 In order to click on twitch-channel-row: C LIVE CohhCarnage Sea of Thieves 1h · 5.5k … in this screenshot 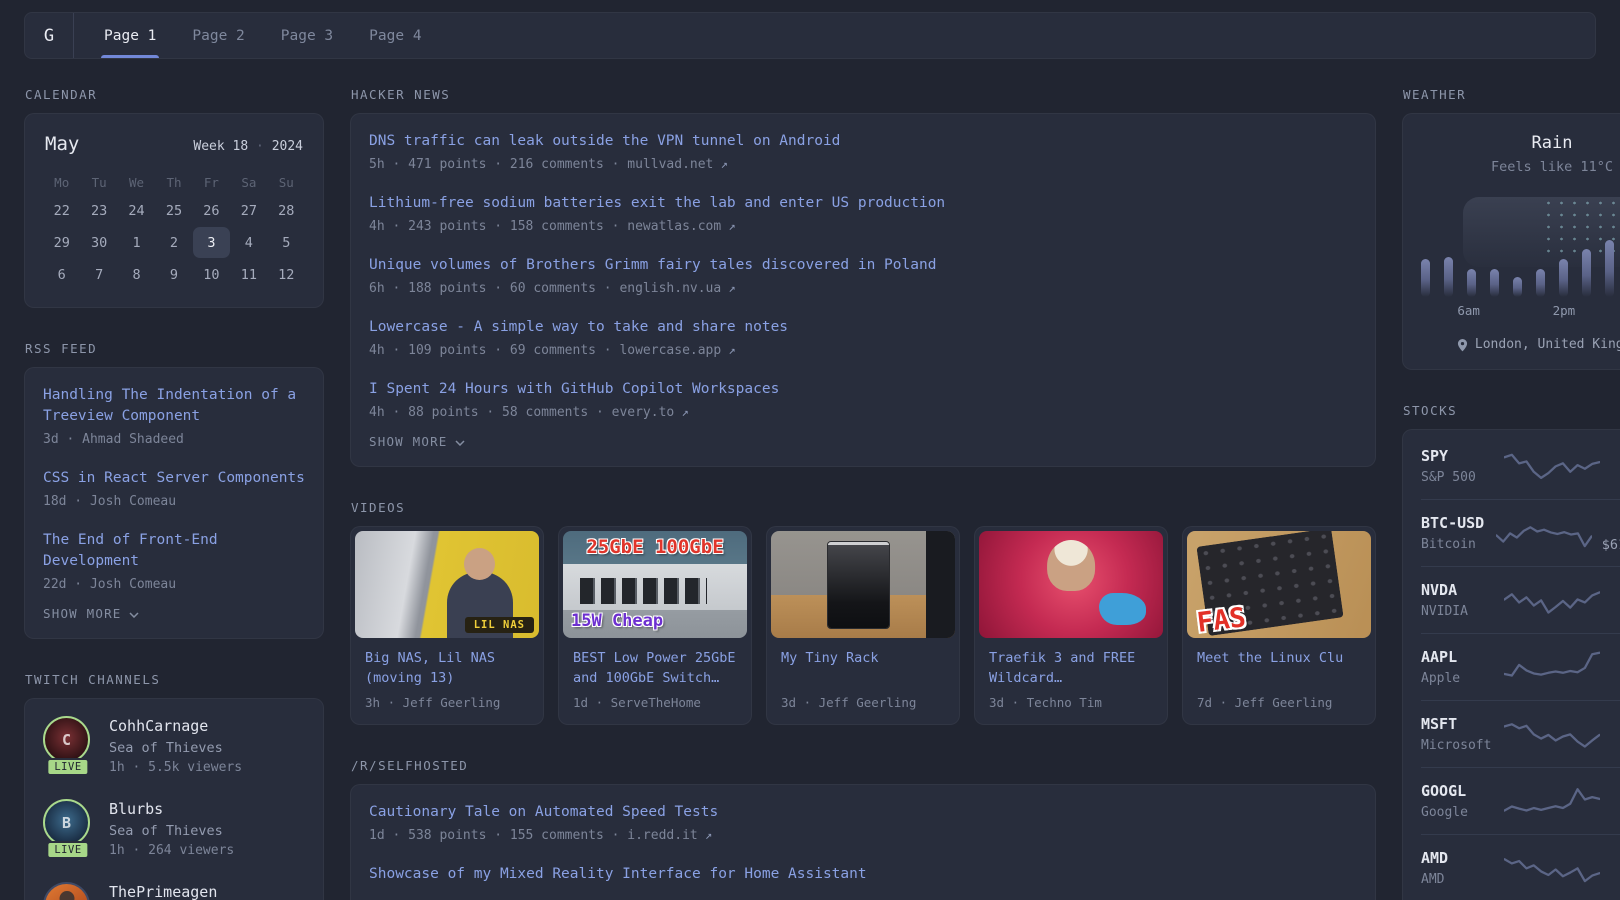, I will do `click(174, 746)`.